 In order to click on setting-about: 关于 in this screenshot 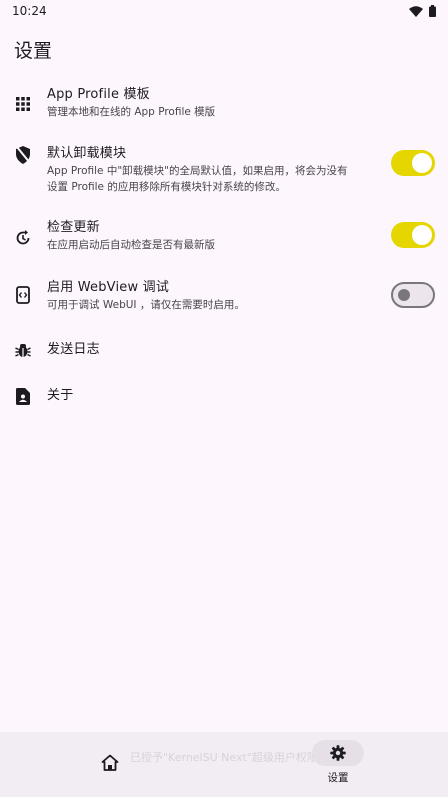, I will do `click(224, 397)`.